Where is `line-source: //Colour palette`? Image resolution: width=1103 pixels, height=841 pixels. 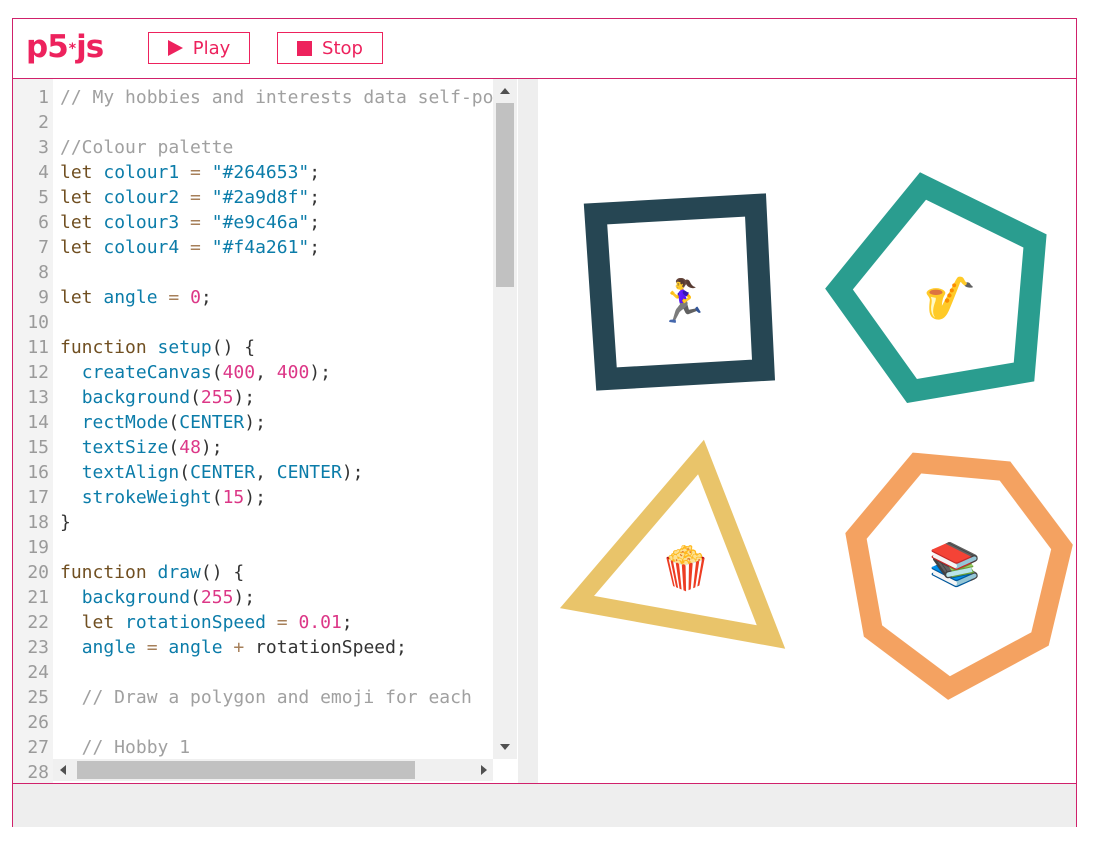 line-source: //Colour palette is located at coordinates (276, 147).